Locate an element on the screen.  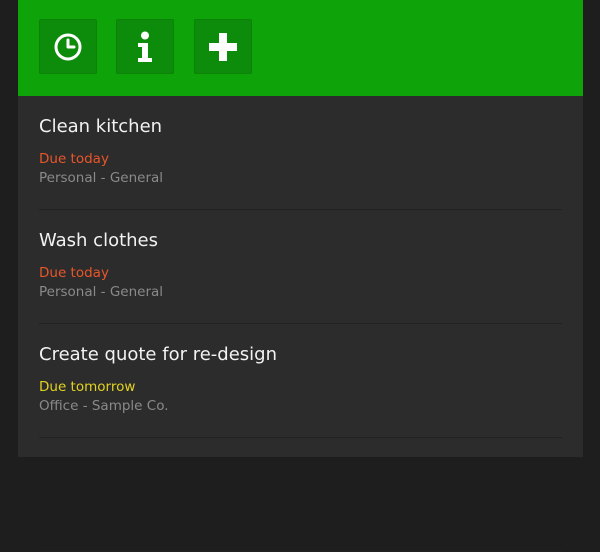
info-icon is located at coordinates (145, 47).